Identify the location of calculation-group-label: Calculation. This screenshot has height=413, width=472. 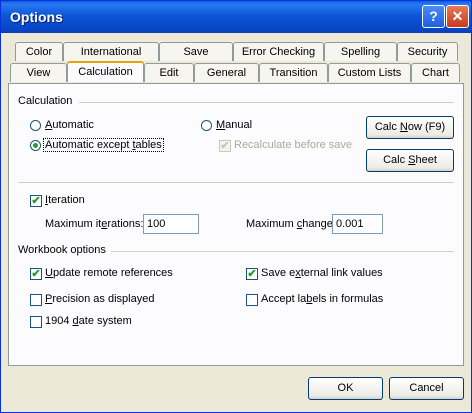
(45, 101).